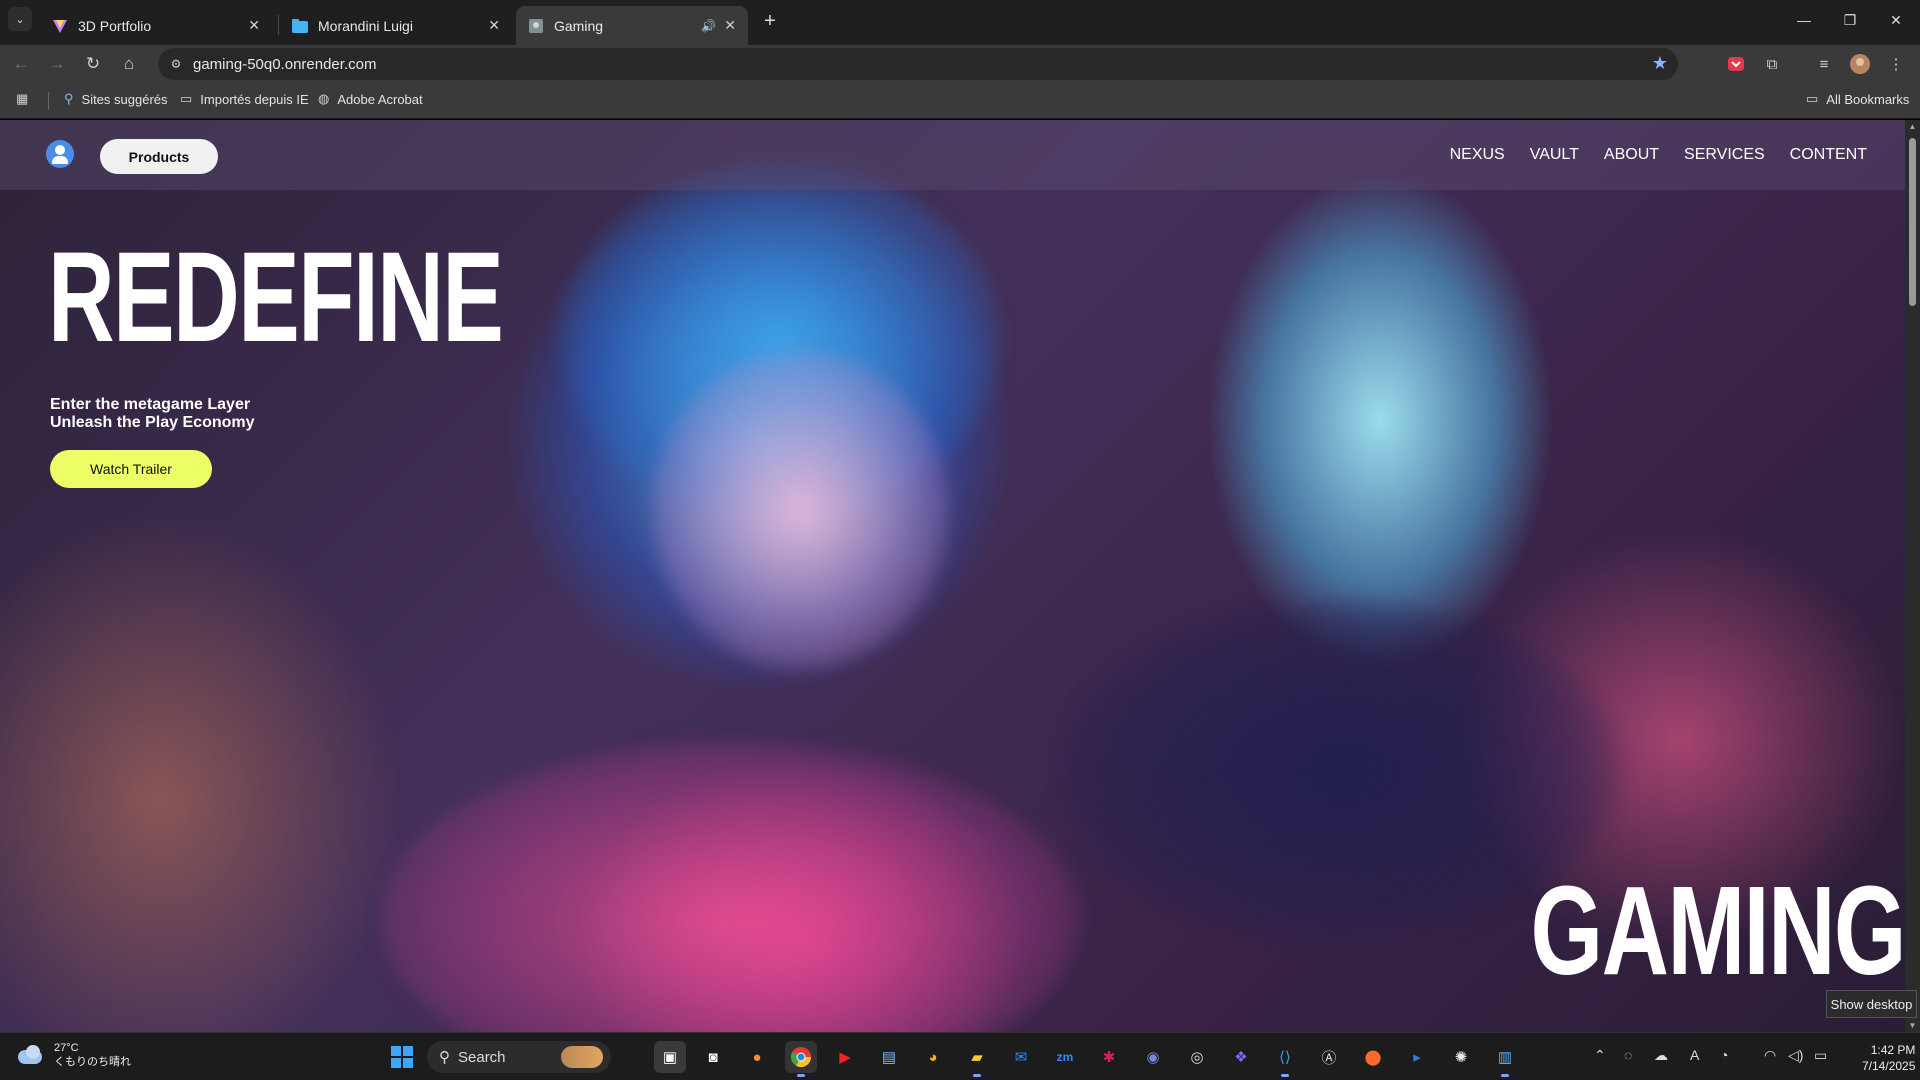  I want to click on outlook-icon: ✉, so click(1021, 1057).